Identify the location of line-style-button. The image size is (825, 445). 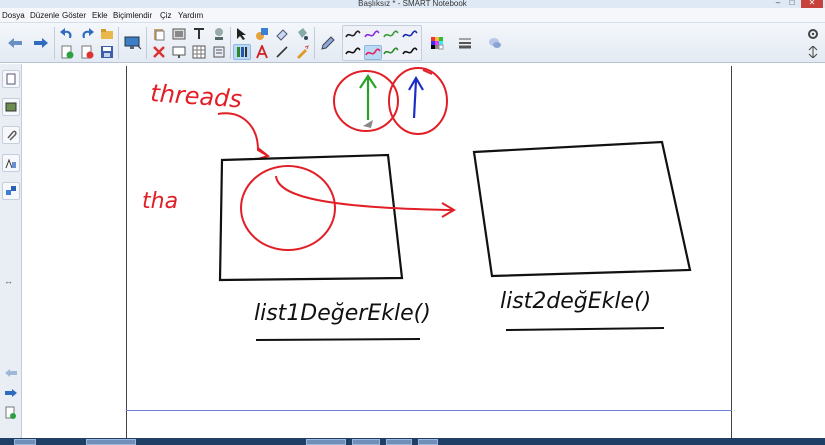
(465, 43).